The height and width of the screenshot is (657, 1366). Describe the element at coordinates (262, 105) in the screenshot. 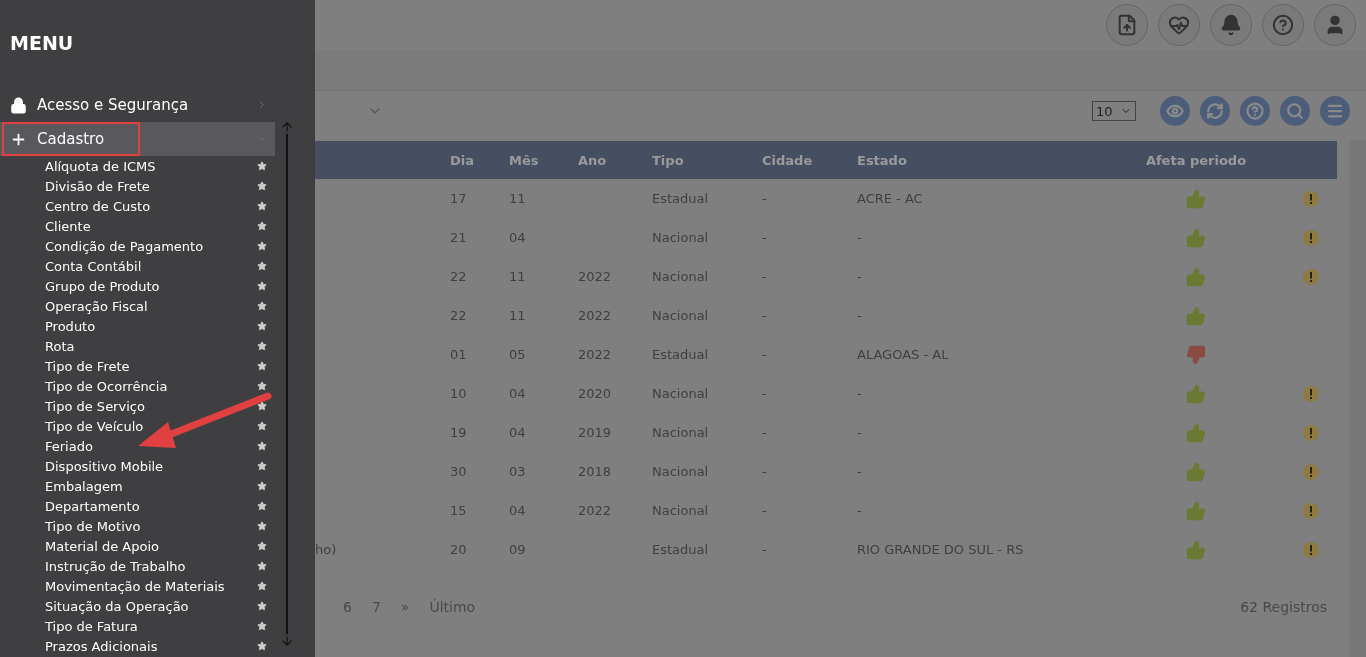

I see `chevron-icon` at that location.